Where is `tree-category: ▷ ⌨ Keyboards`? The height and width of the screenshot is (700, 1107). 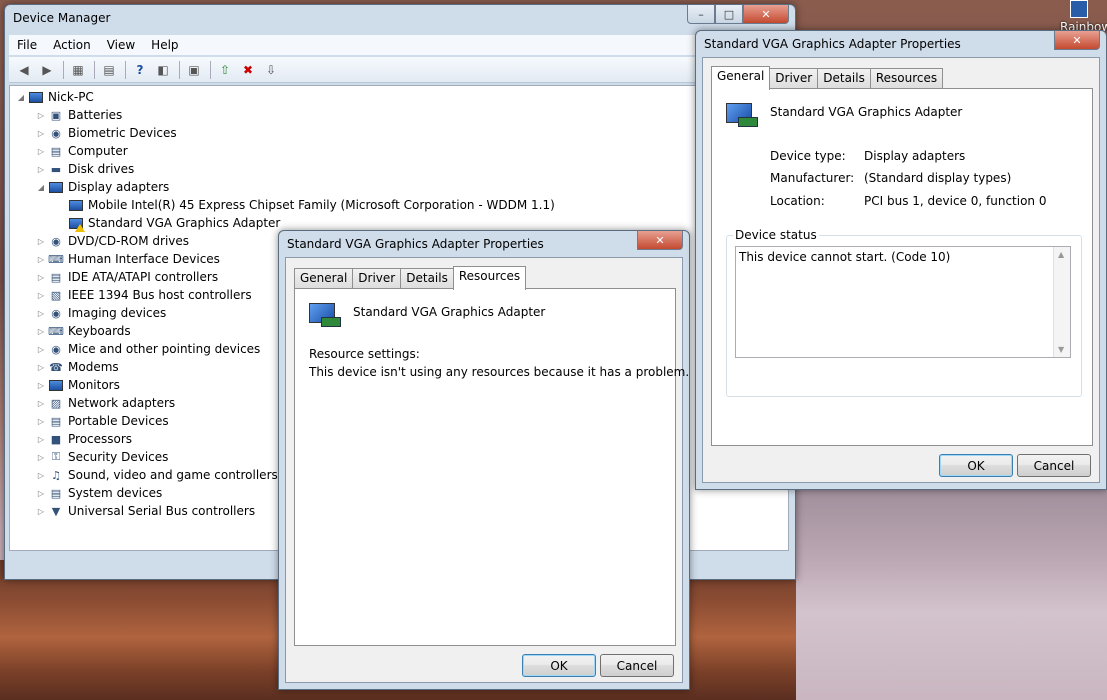
tree-category: ▷ ⌨ Keyboards is located at coordinates (83, 331).